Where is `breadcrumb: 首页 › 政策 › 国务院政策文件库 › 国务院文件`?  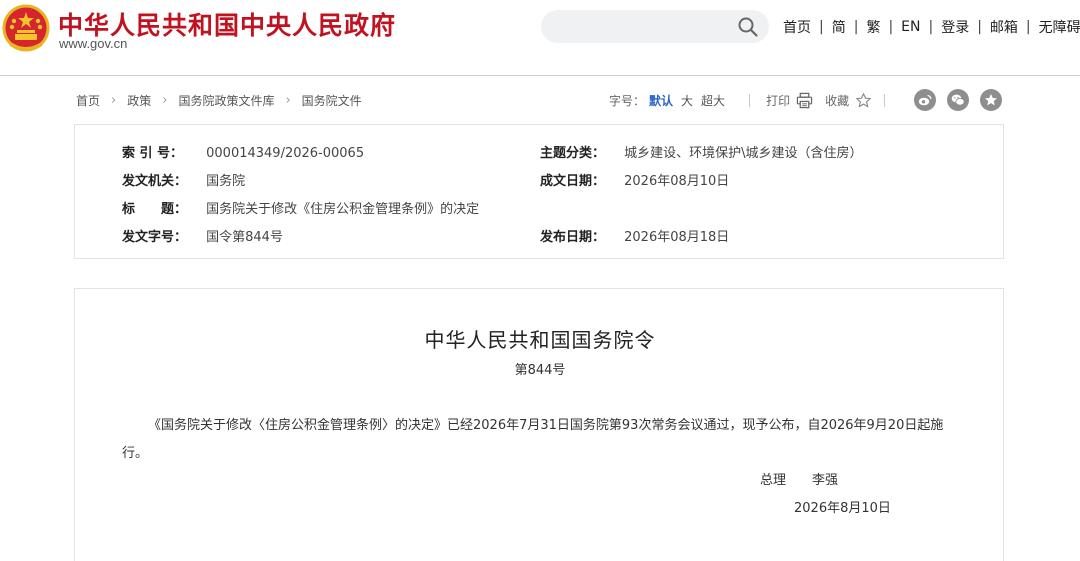 breadcrumb: 首页 › 政策 › 国务院政策文件库 › 国务院文件 is located at coordinates (219, 100).